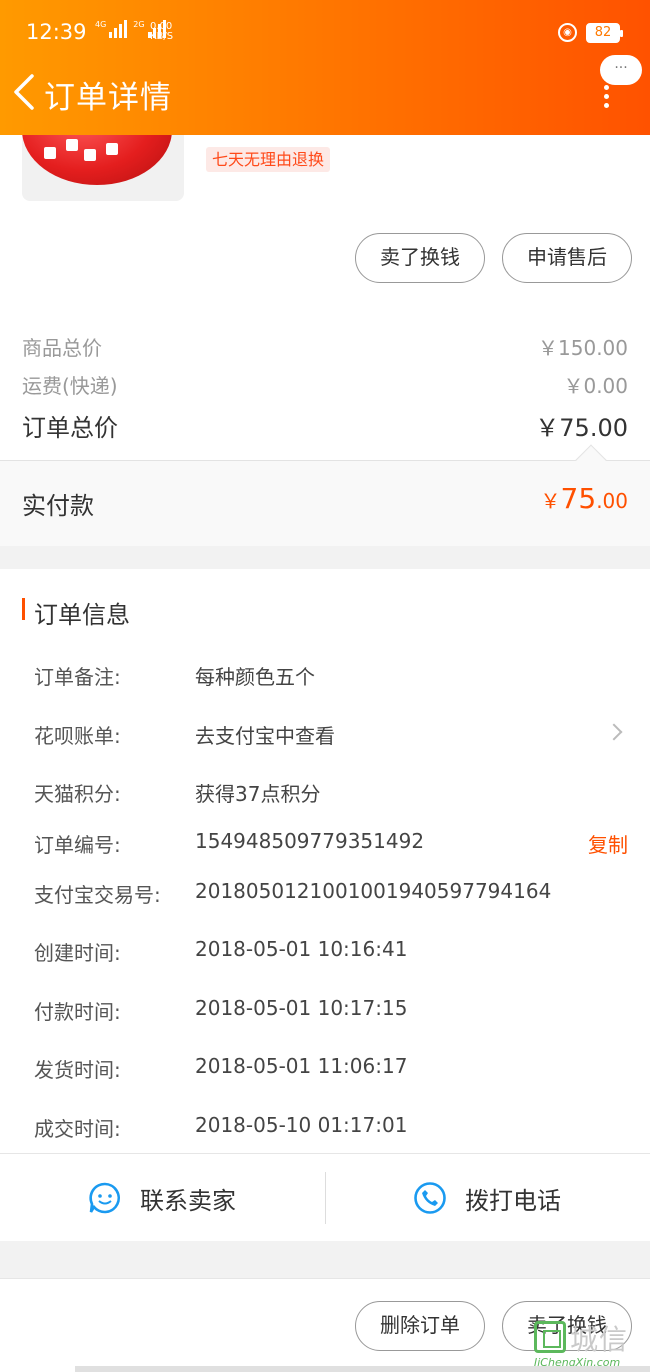 This screenshot has width=650, height=1372. I want to click on chat-bubble-icon, so click(105, 1198).